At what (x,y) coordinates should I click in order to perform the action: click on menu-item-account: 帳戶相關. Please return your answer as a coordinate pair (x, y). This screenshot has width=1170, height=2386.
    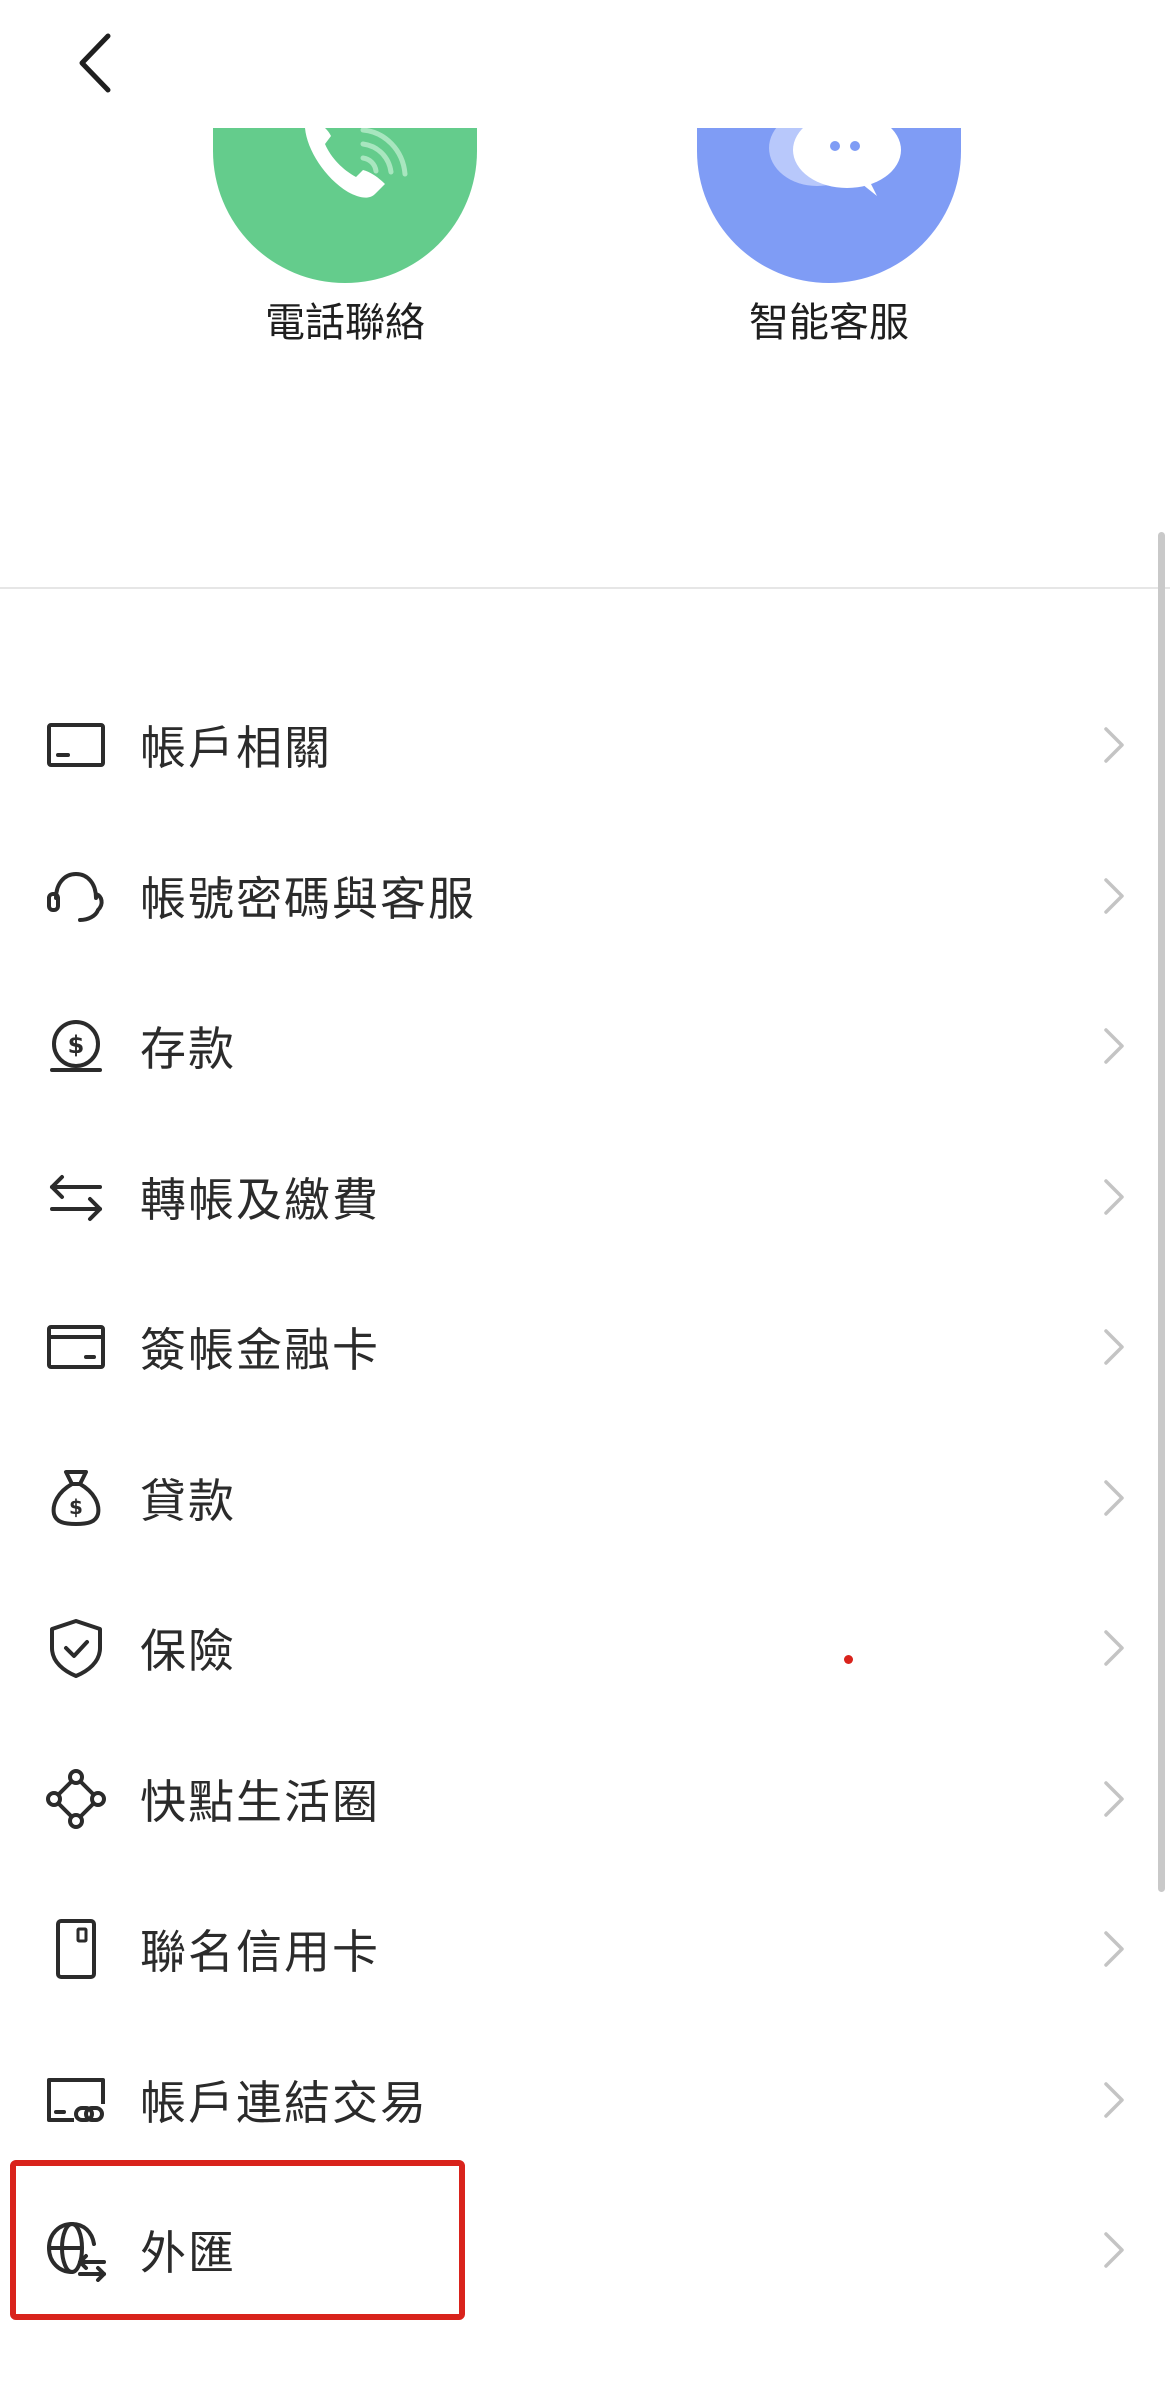
    Looking at the image, I should click on (575, 745).